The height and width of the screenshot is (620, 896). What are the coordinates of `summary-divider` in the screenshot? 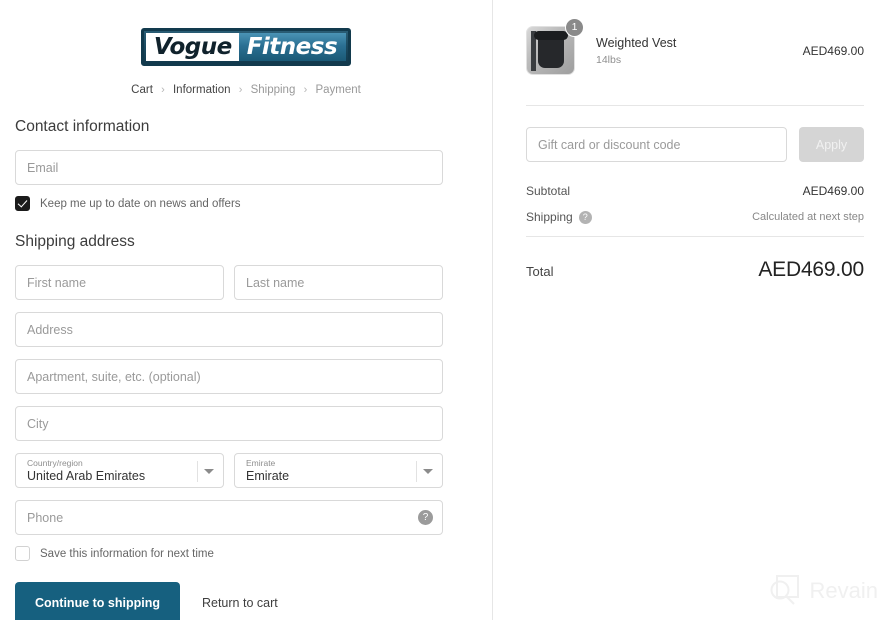 It's located at (695, 105).